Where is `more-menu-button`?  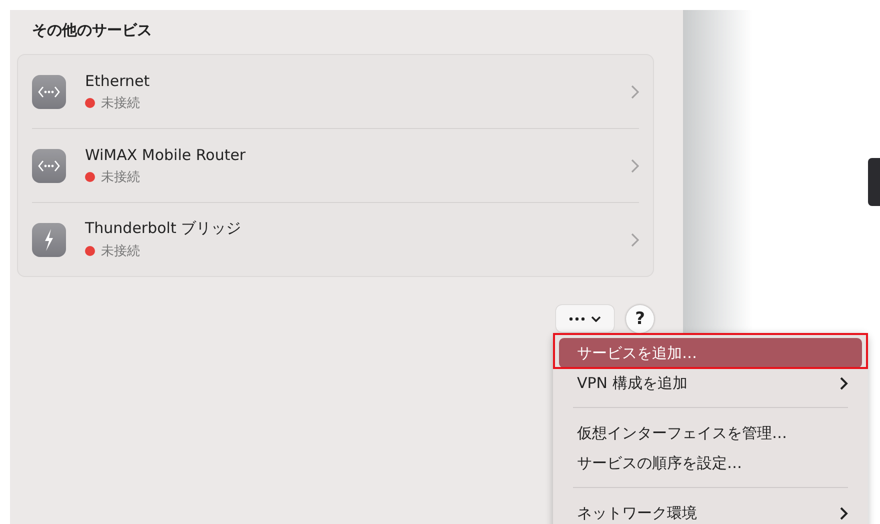
more-menu-button is located at coordinates (585, 318).